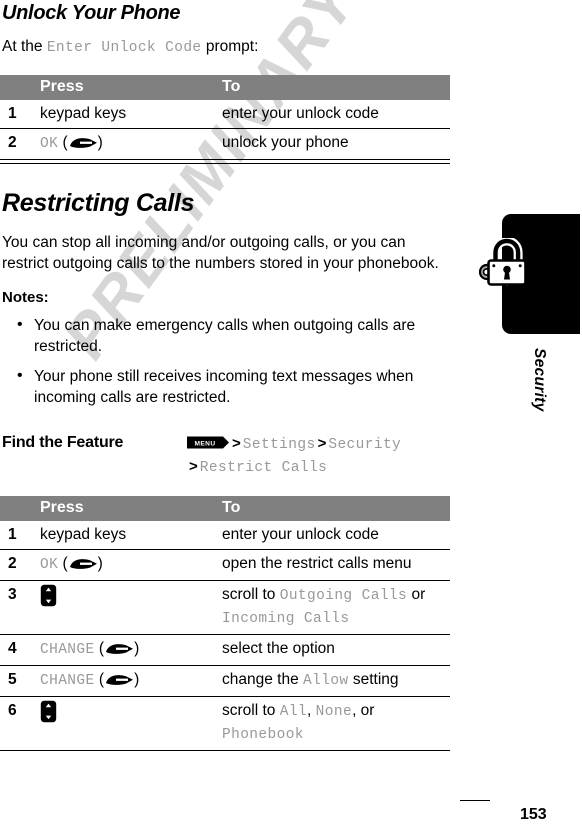  I want to click on step-to-value-1: Outgoing Calls, so click(343, 596).